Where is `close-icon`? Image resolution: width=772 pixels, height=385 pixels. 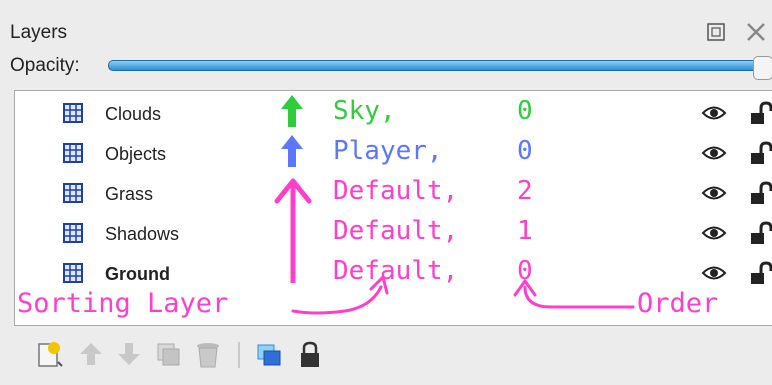 close-icon is located at coordinates (757, 33).